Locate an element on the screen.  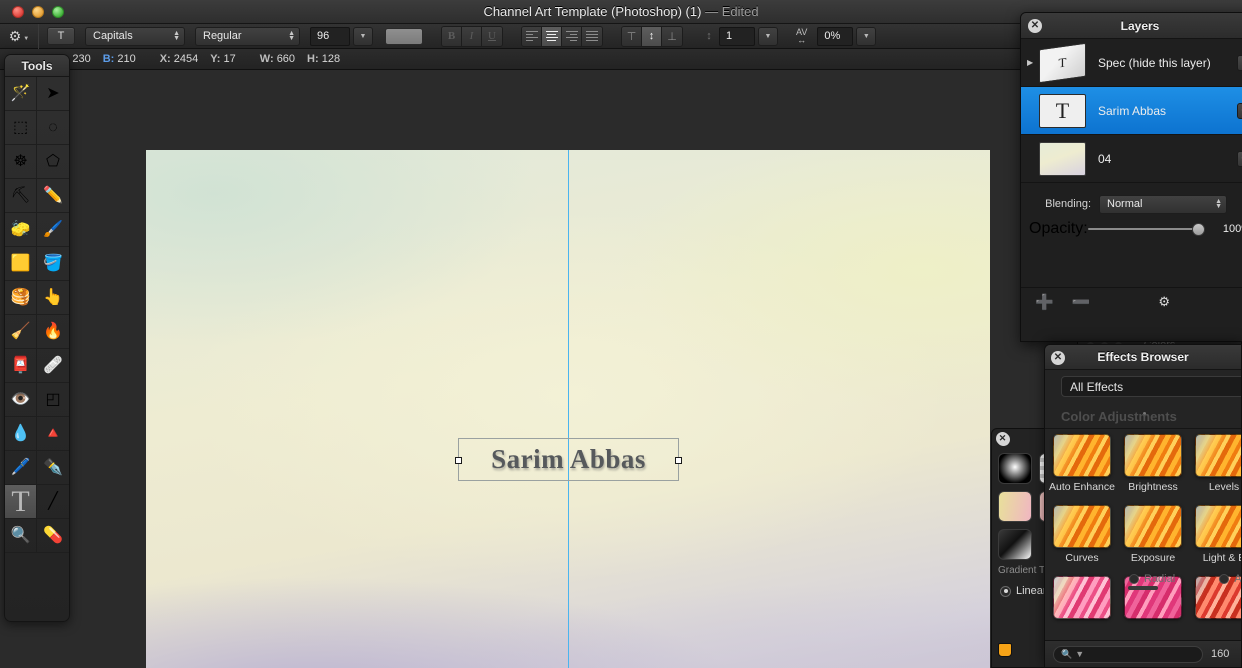
clone-stamp-tool: 📮 is located at coordinates (21, 366).